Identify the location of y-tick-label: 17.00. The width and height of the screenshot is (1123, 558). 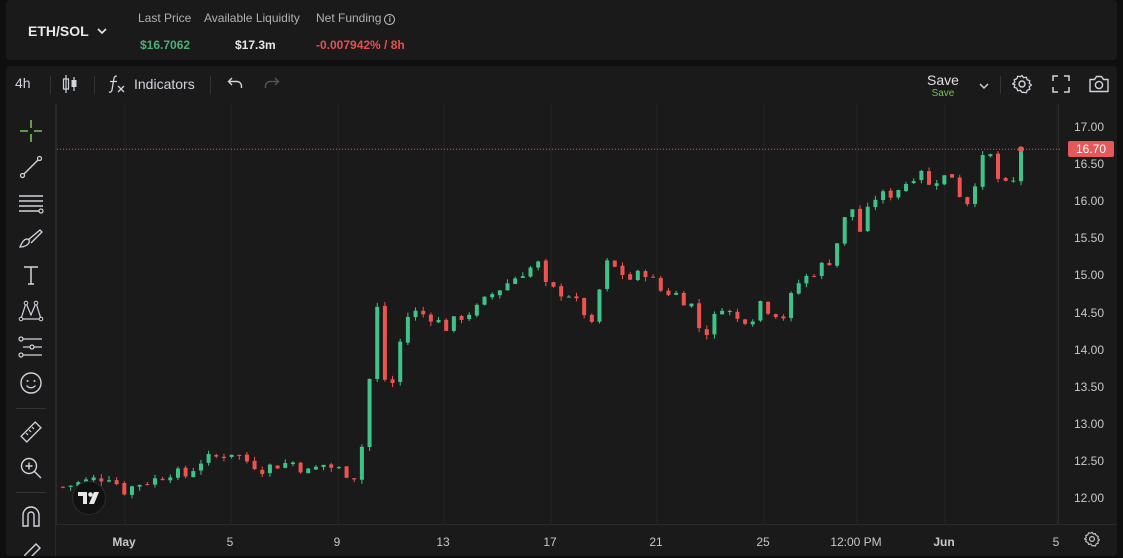
(1089, 127).